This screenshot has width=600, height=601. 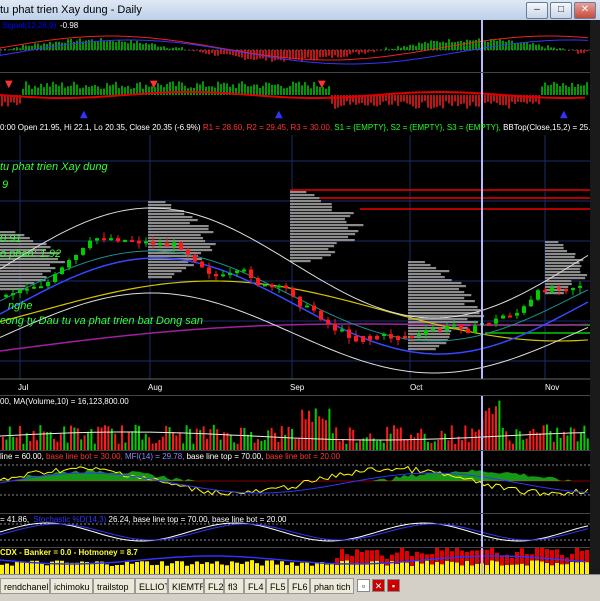 What do you see at coordinates (585, 10) in the screenshot?
I see `close-button: ✕` at bounding box center [585, 10].